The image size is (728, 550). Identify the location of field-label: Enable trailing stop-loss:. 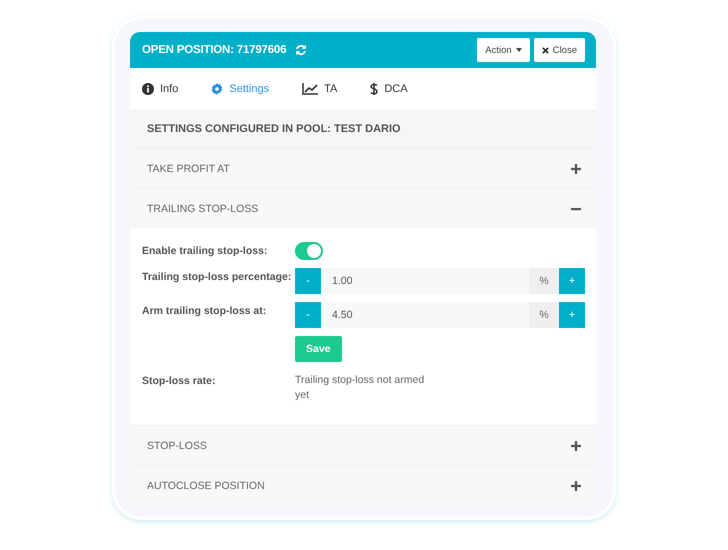
(205, 251).